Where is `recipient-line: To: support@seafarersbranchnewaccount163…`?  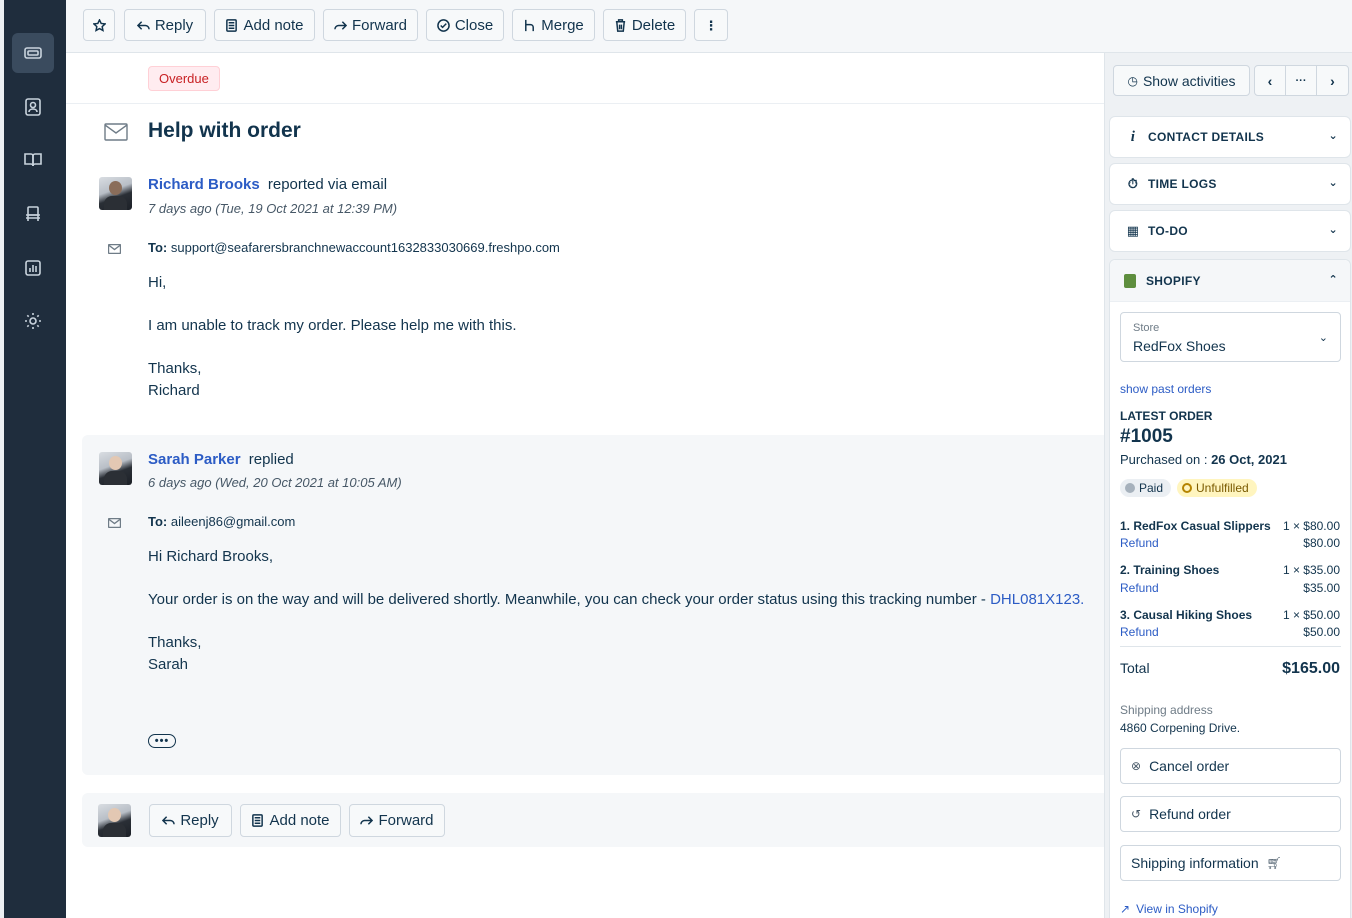 recipient-line: To: support@seafarersbranchnewaccount163… is located at coordinates (354, 247).